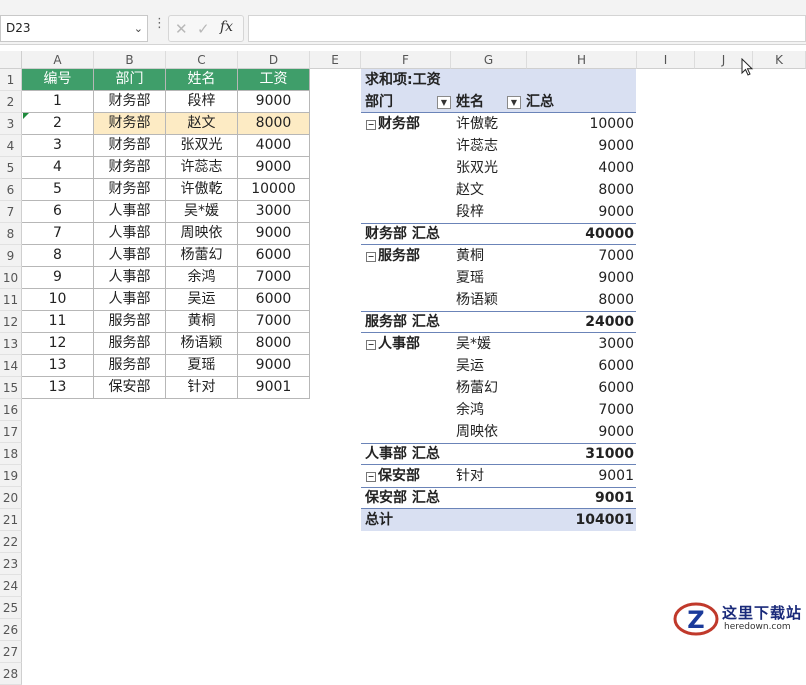  Describe the element at coordinates (11, 190) in the screenshot. I see `row-header-6: 6` at that location.